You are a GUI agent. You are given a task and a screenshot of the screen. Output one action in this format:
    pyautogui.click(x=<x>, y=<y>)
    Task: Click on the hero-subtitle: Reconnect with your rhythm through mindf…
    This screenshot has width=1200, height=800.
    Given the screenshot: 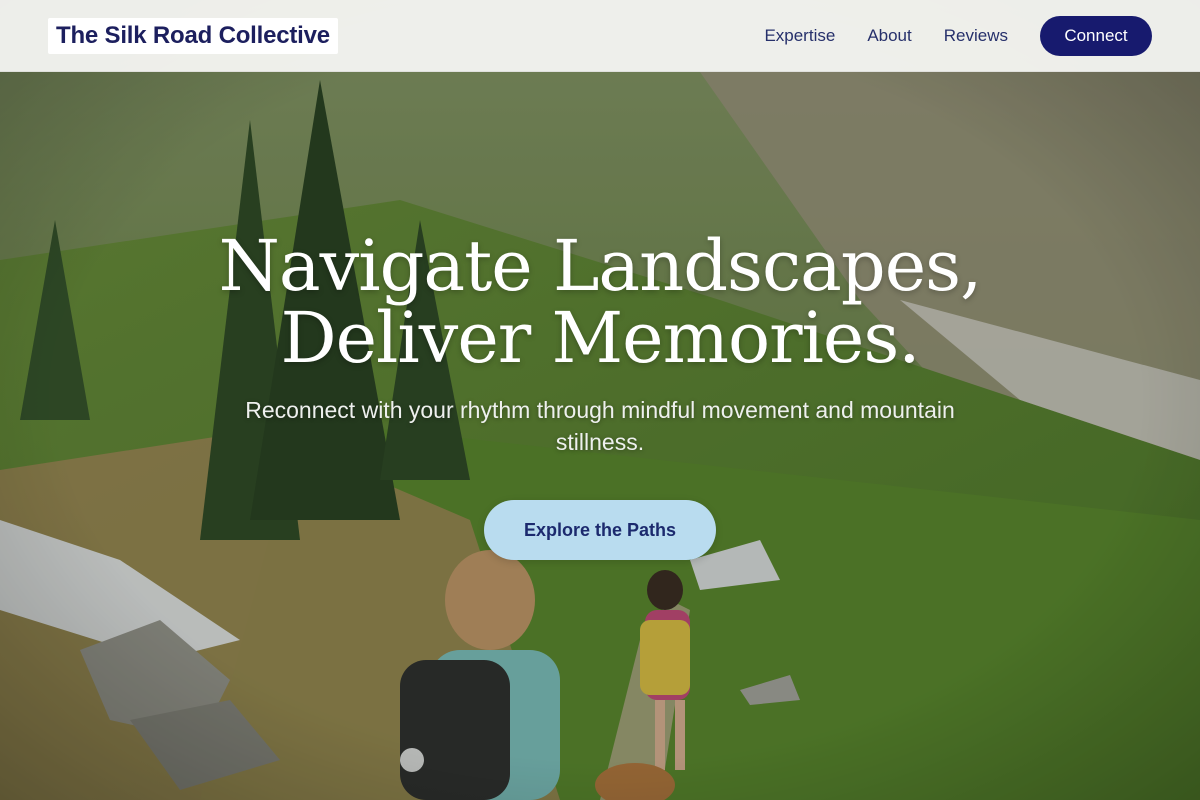 What is the action you would take?
    pyautogui.click(x=600, y=426)
    